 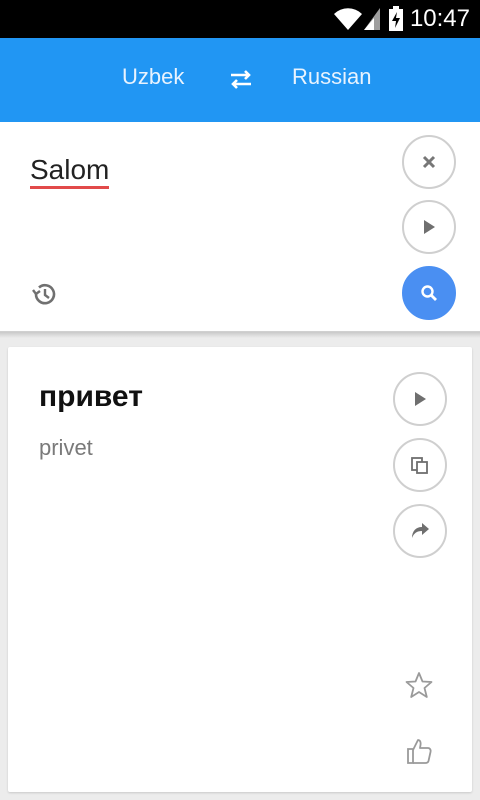 I want to click on share-icon, so click(x=420, y=530).